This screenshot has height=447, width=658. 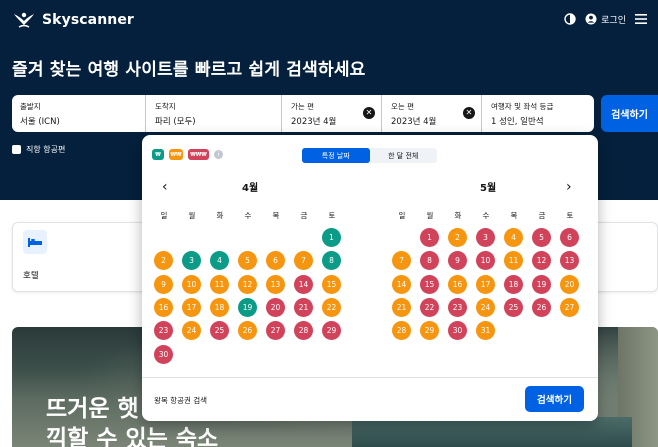 I want to click on globe-icon, so click(x=570, y=19).